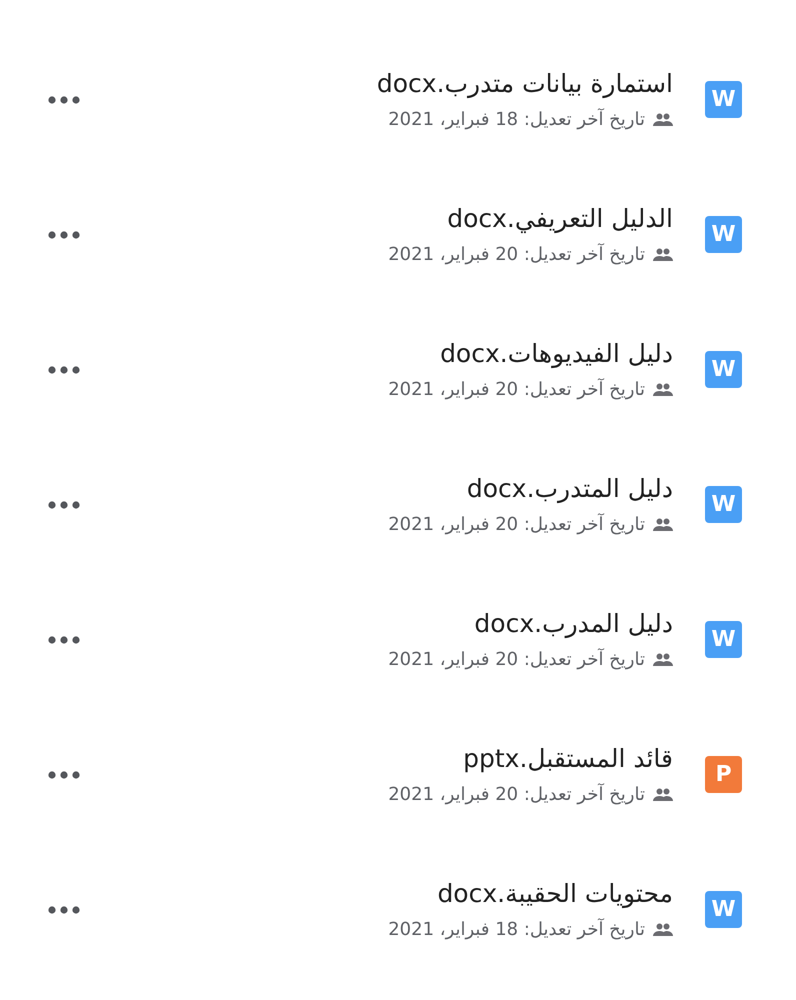 This screenshot has height=1000, width=796. What do you see at coordinates (556, 354) in the screenshot?
I see `file-name: دليل الفيديوهات.docx` at bounding box center [556, 354].